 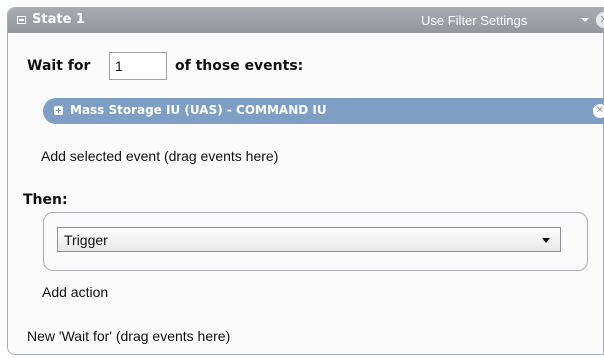 What do you see at coordinates (58, 110) in the screenshot?
I see `expand-icon` at bounding box center [58, 110].